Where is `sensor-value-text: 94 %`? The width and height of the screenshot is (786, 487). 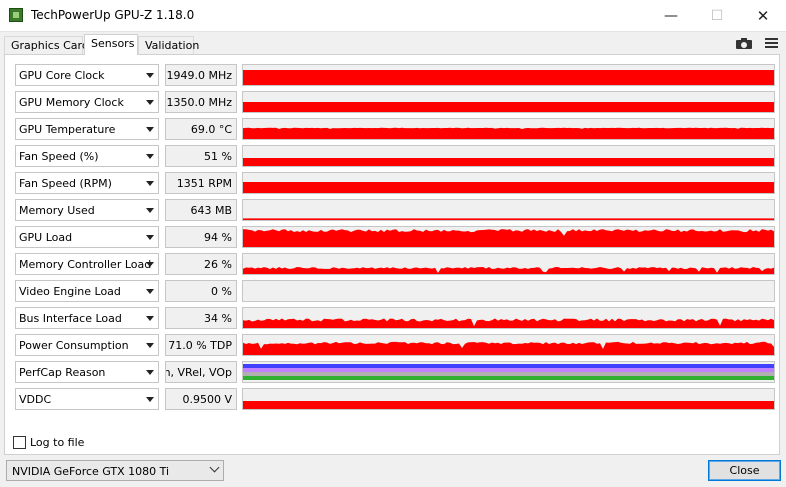 sensor-value-text: 94 % is located at coordinates (218, 237).